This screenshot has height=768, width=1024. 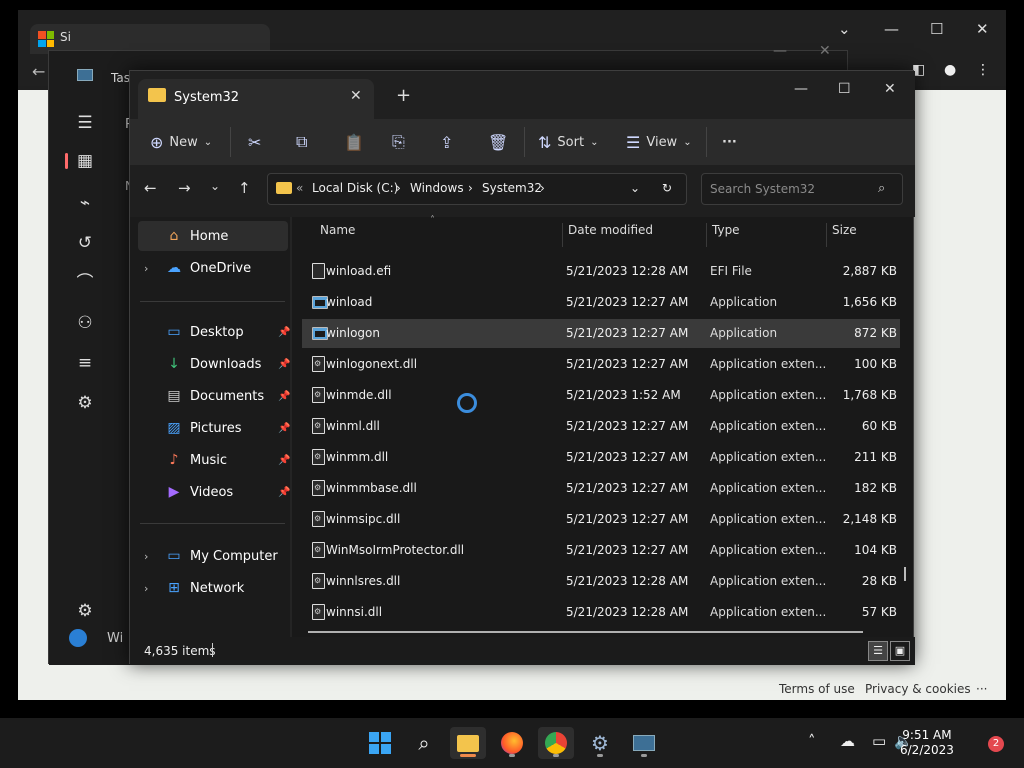 What do you see at coordinates (85, 243) in the screenshot?
I see `app-history-icon: ↺` at bounding box center [85, 243].